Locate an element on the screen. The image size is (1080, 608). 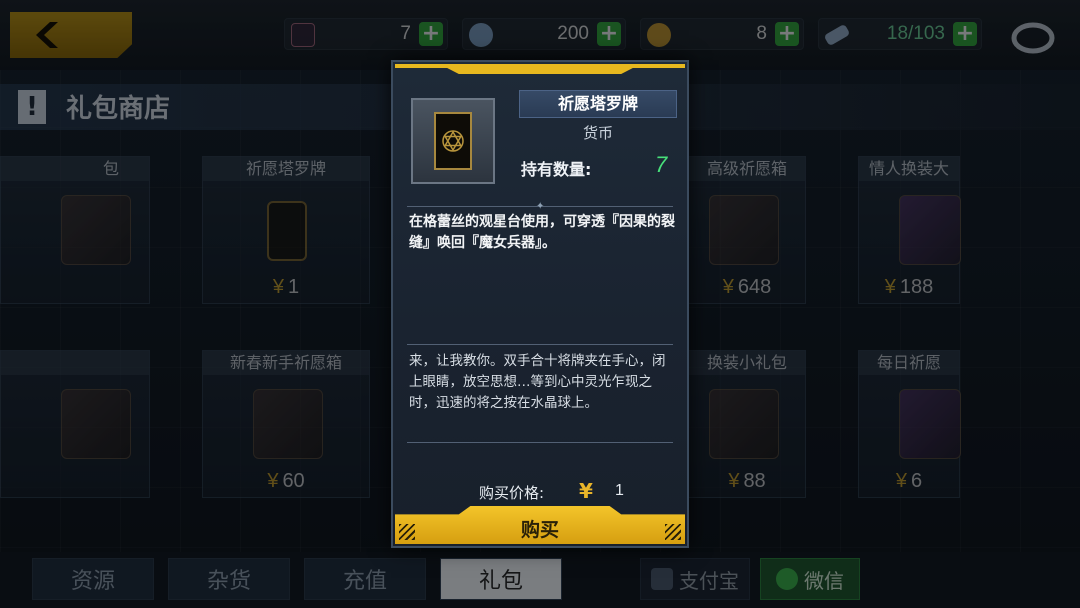
buy-button-label: 购买 is located at coordinates (539, 529).